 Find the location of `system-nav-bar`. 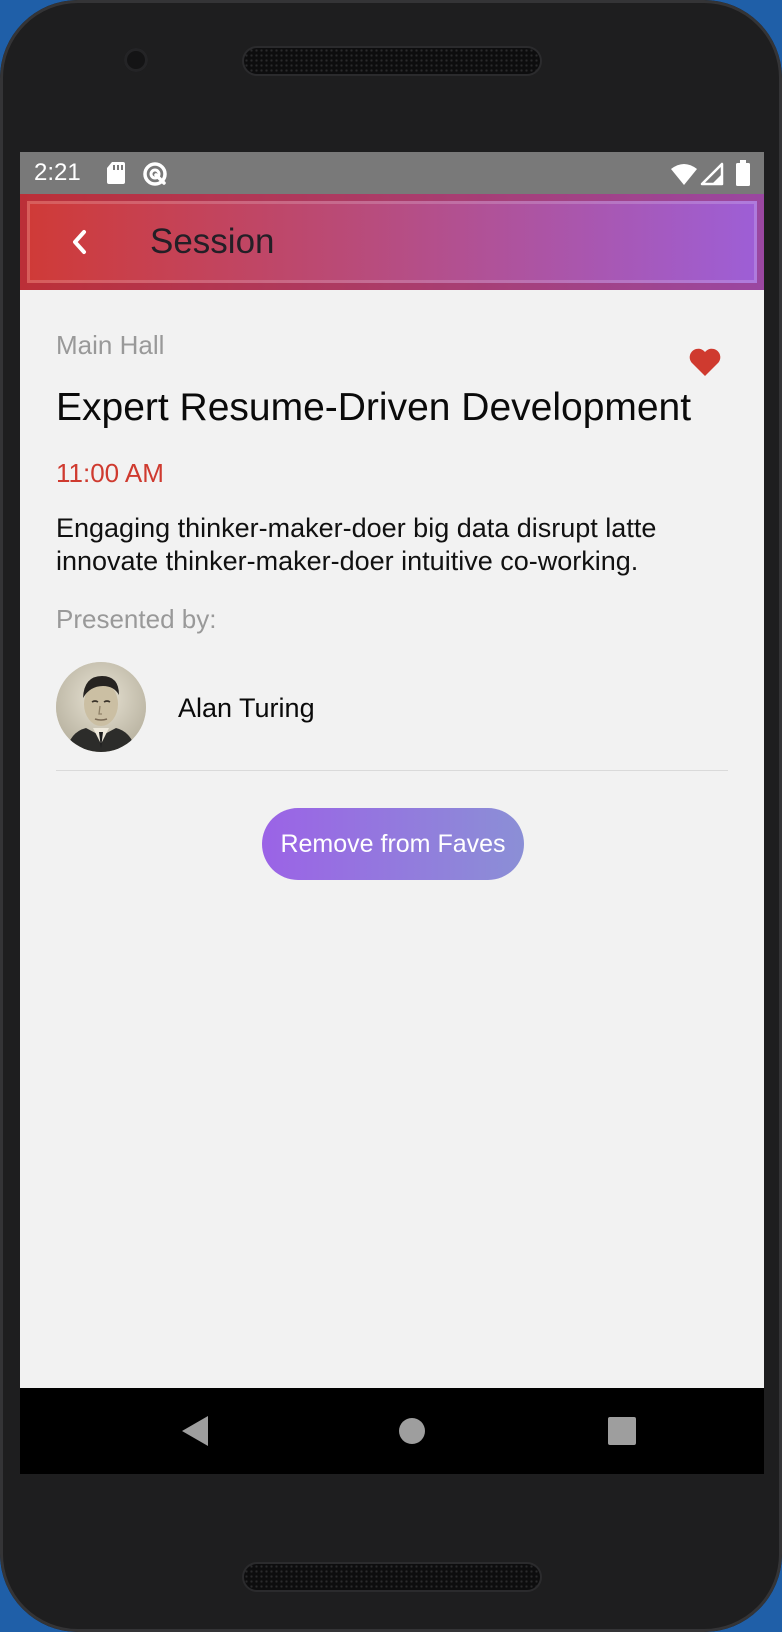

system-nav-bar is located at coordinates (392, 1431).